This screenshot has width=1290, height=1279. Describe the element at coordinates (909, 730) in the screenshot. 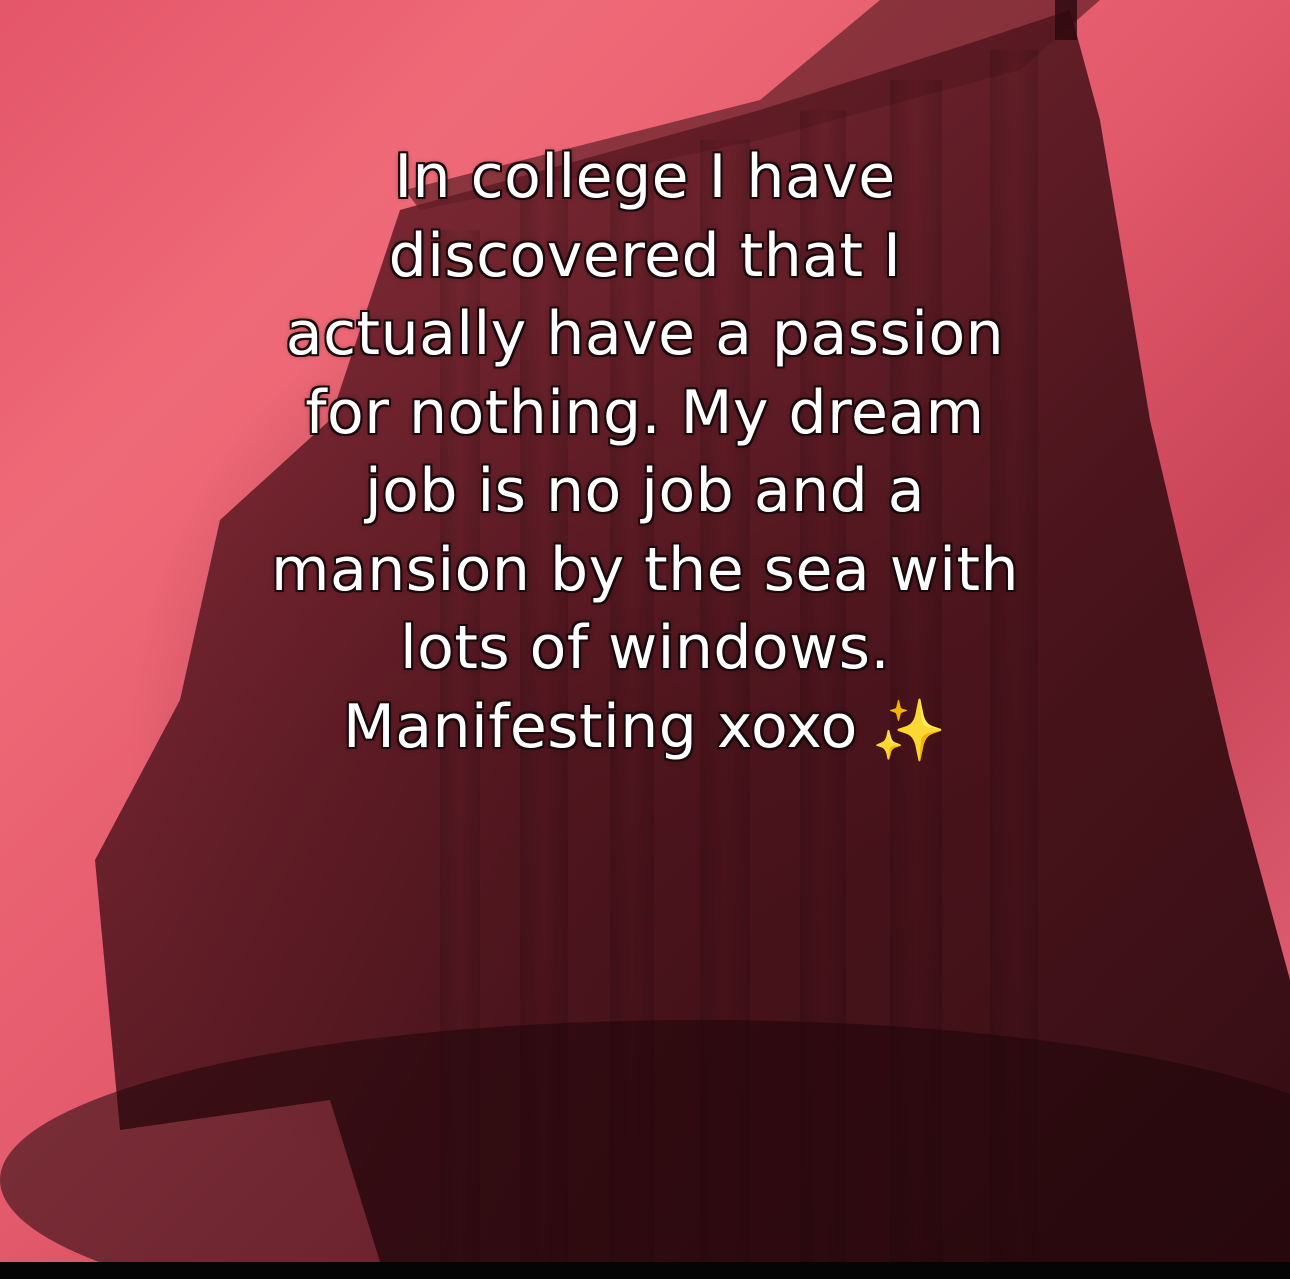

I see `sparkles-icon: ✨` at that location.